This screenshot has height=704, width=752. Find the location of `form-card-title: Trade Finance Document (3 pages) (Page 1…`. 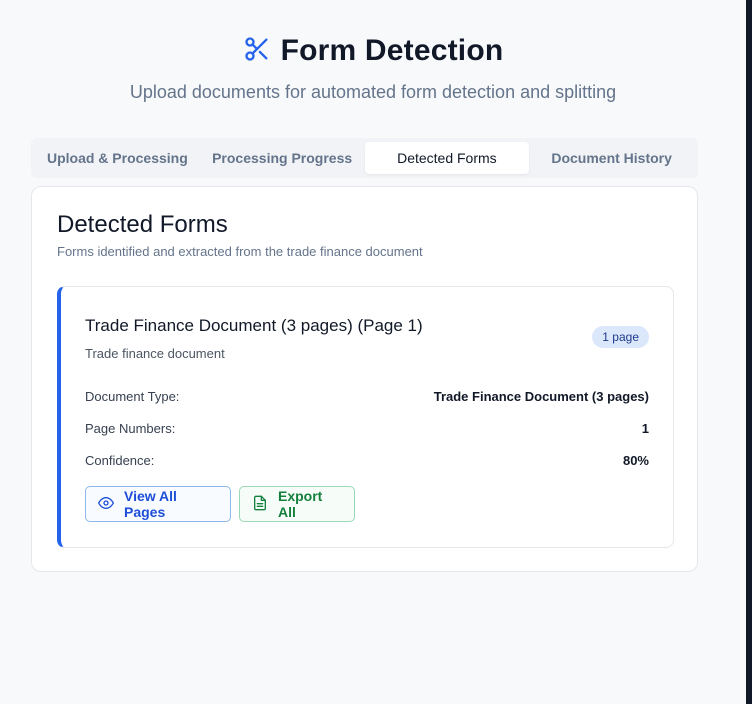

form-card-title: Trade Finance Document (3 pages) (Page 1… is located at coordinates (254, 325).